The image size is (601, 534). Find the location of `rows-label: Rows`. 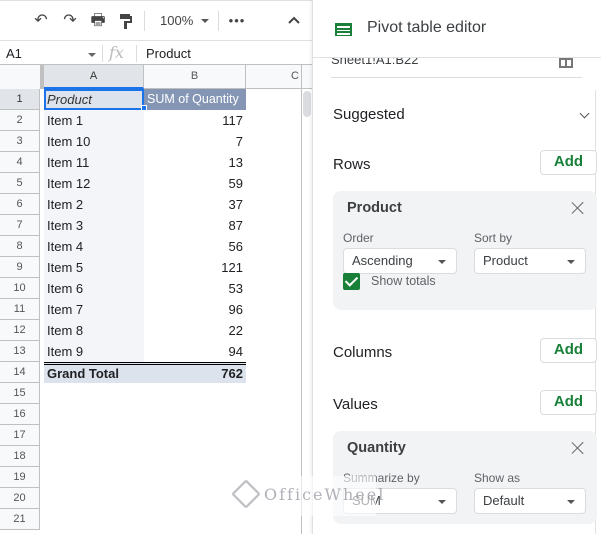

rows-label: Rows is located at coordinates (352, 164).